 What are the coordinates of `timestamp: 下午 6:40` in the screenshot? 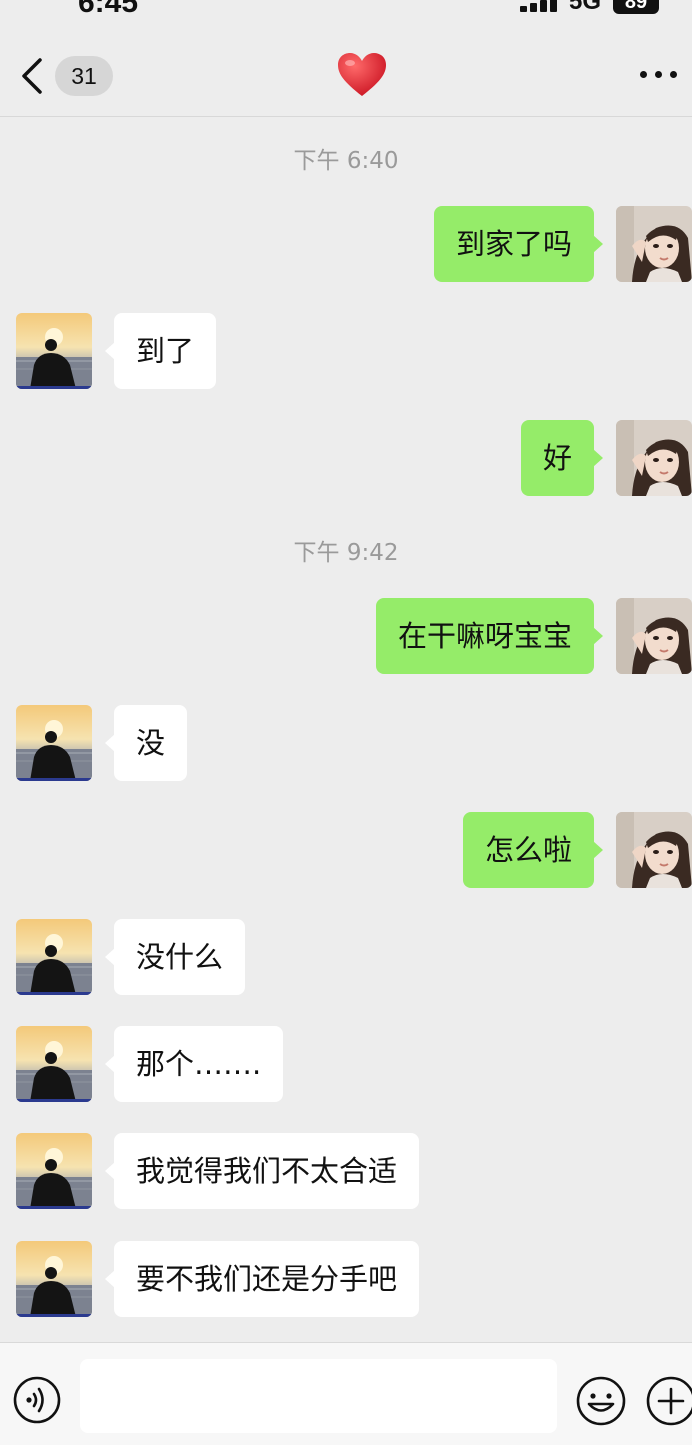 It's located at (346, 161).